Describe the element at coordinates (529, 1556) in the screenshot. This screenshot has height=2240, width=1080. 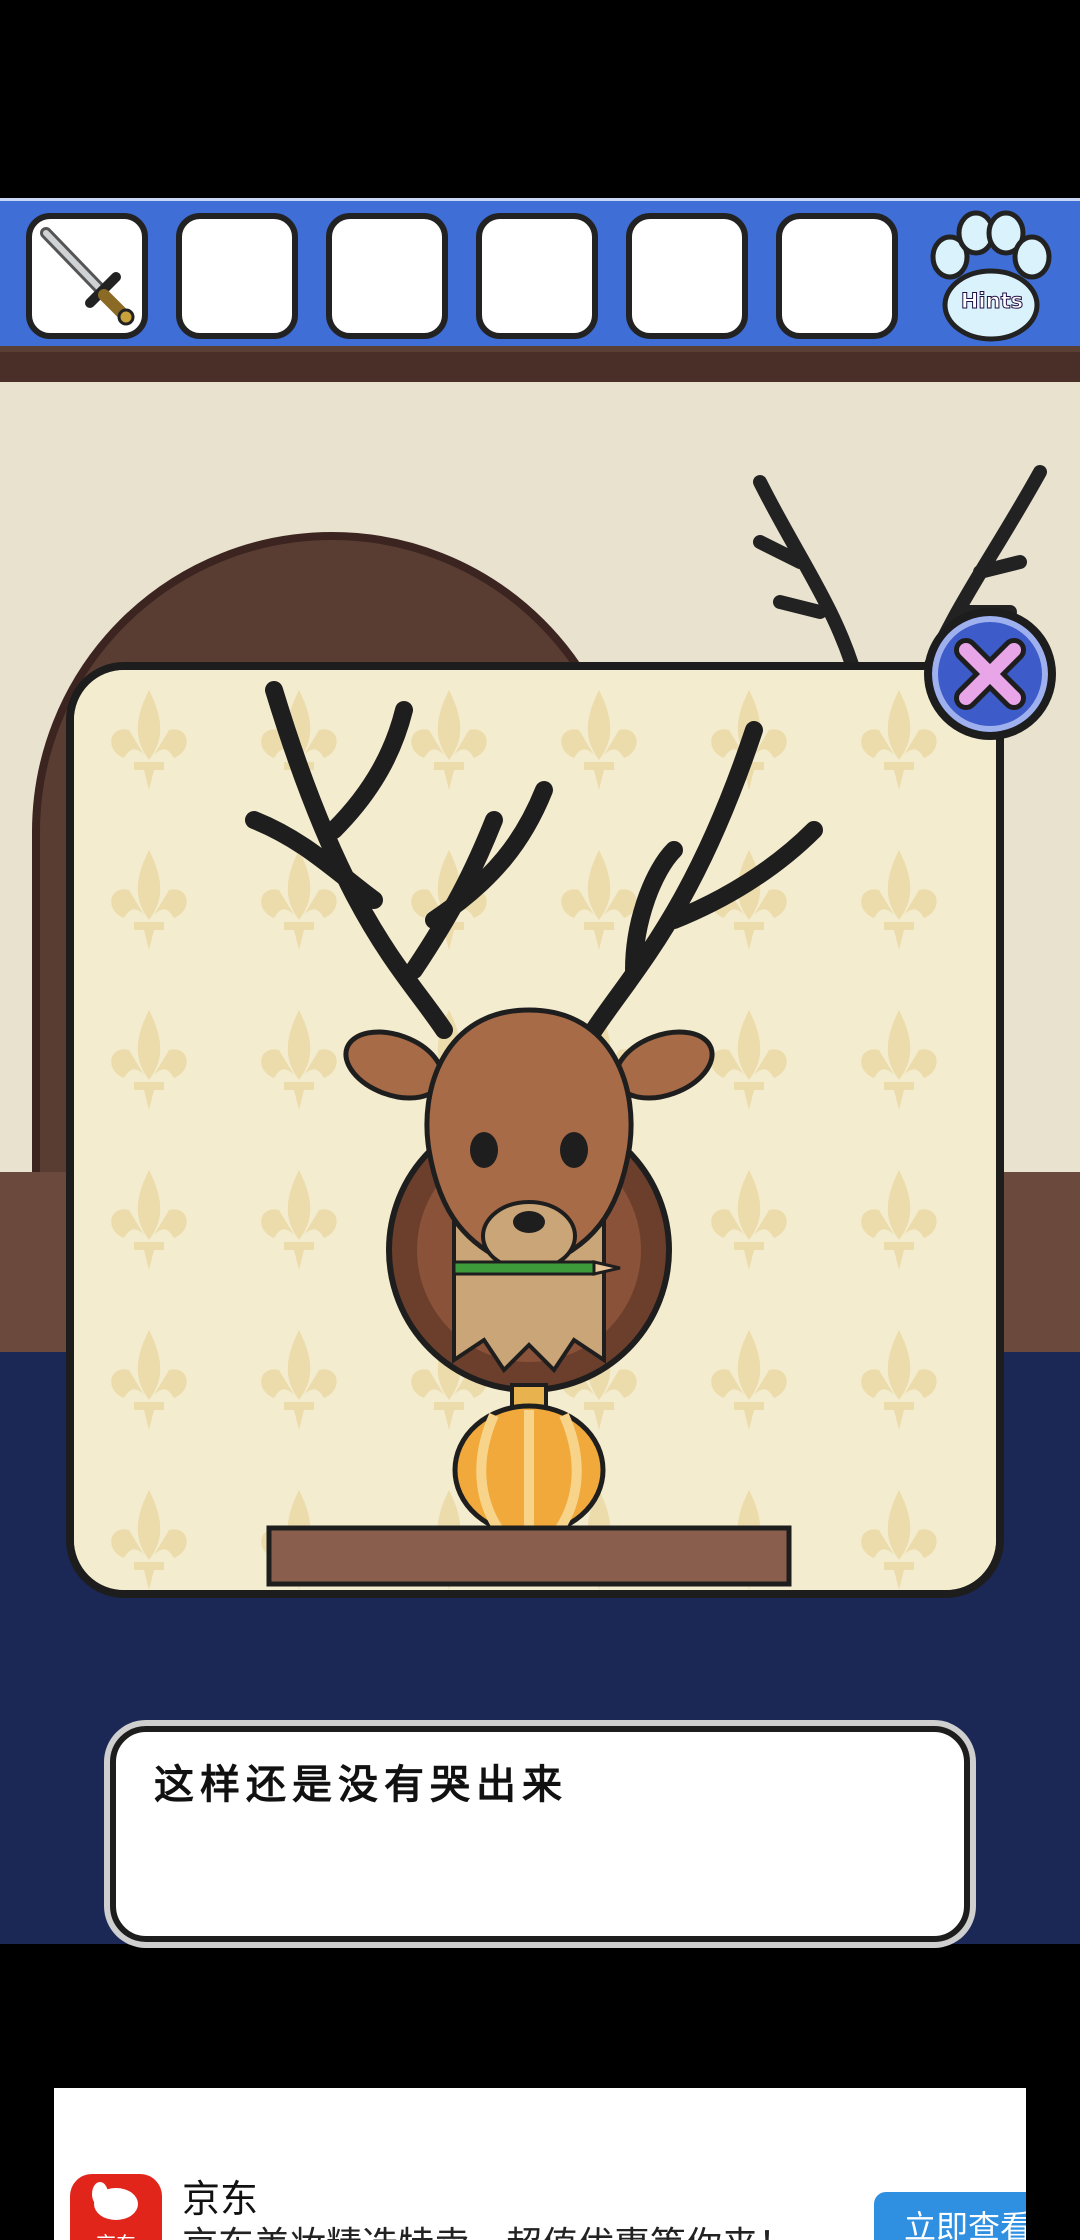
I see `shelf` at that location.